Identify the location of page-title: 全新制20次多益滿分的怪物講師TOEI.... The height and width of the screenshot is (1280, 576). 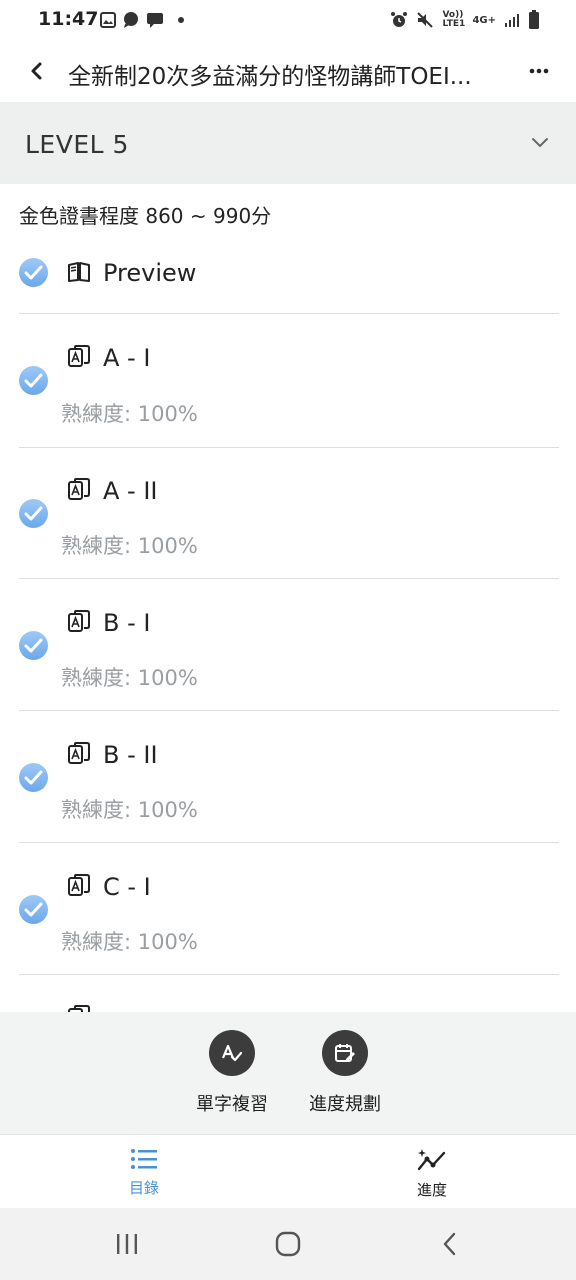
(270, 77).